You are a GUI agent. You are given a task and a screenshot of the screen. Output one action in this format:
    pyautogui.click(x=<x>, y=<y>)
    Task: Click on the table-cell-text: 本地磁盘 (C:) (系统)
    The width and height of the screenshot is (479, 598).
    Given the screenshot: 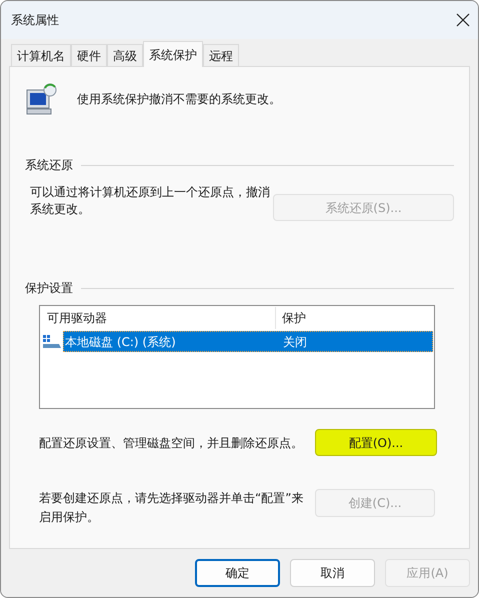 What is the action you would take?
    pyautogui.click(x=120, y=342)
    